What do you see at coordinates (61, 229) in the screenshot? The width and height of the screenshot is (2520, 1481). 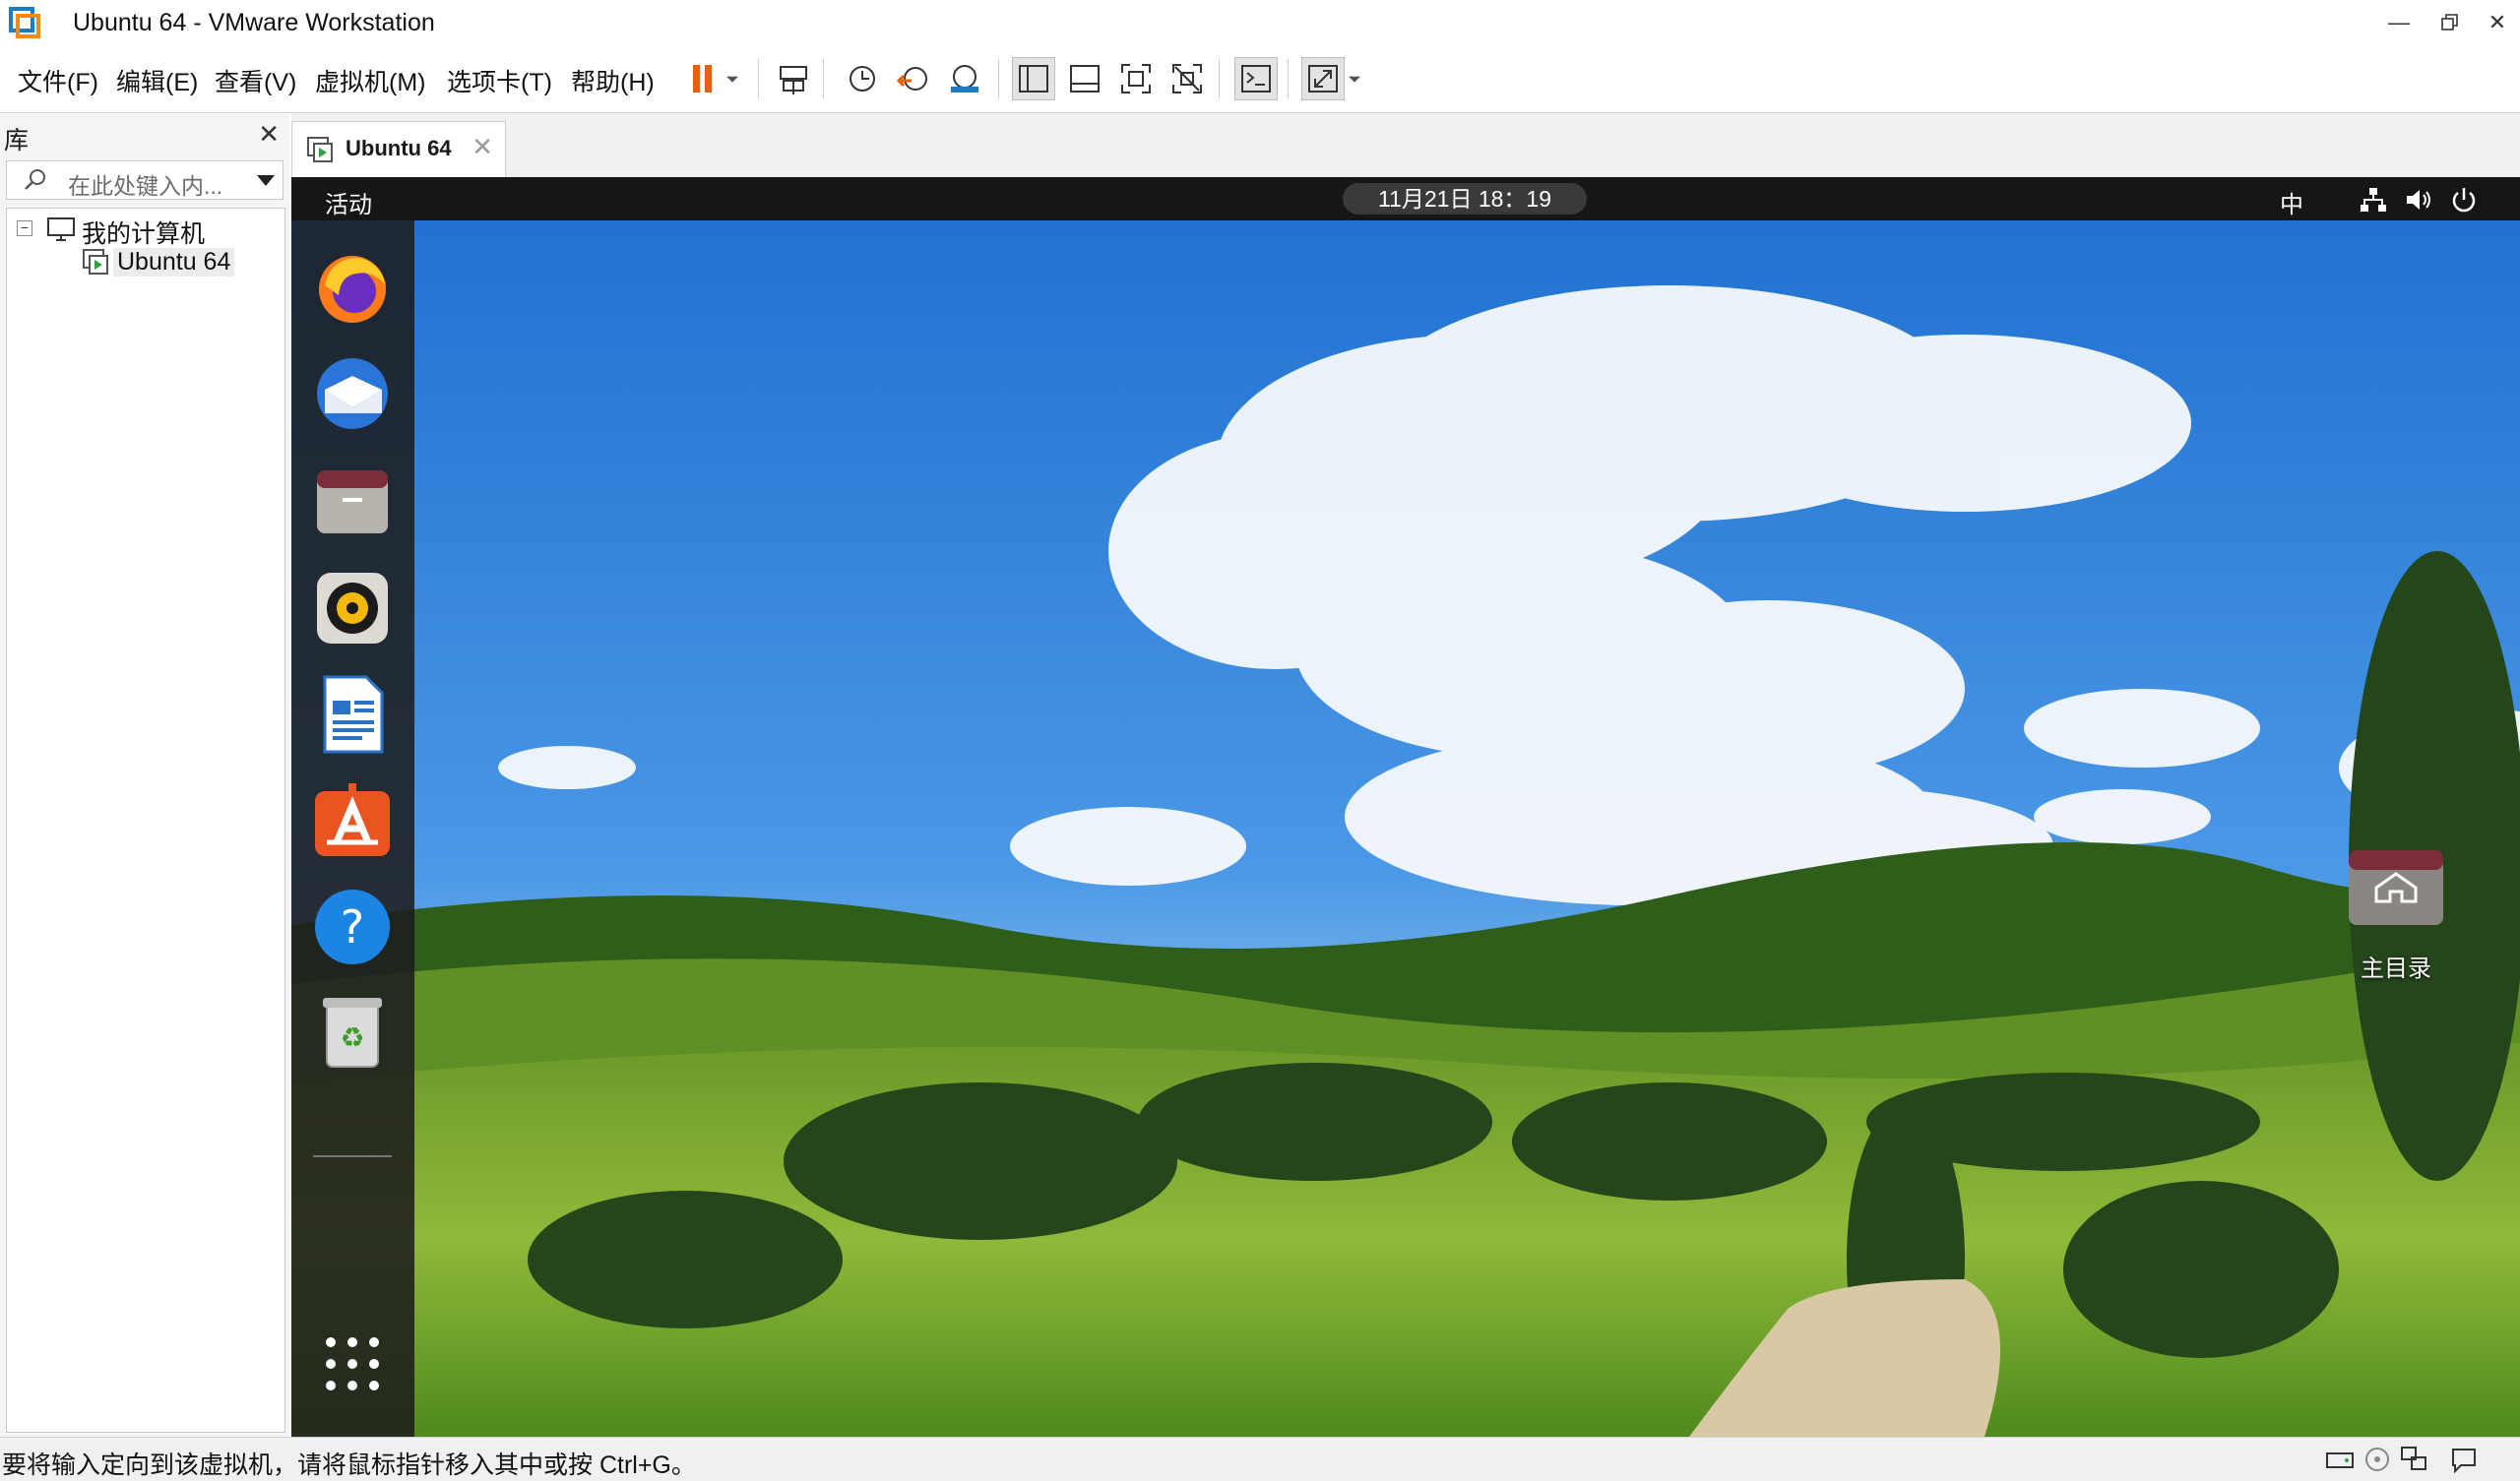 I see `computer-icon` at bounding box center [61, 229].